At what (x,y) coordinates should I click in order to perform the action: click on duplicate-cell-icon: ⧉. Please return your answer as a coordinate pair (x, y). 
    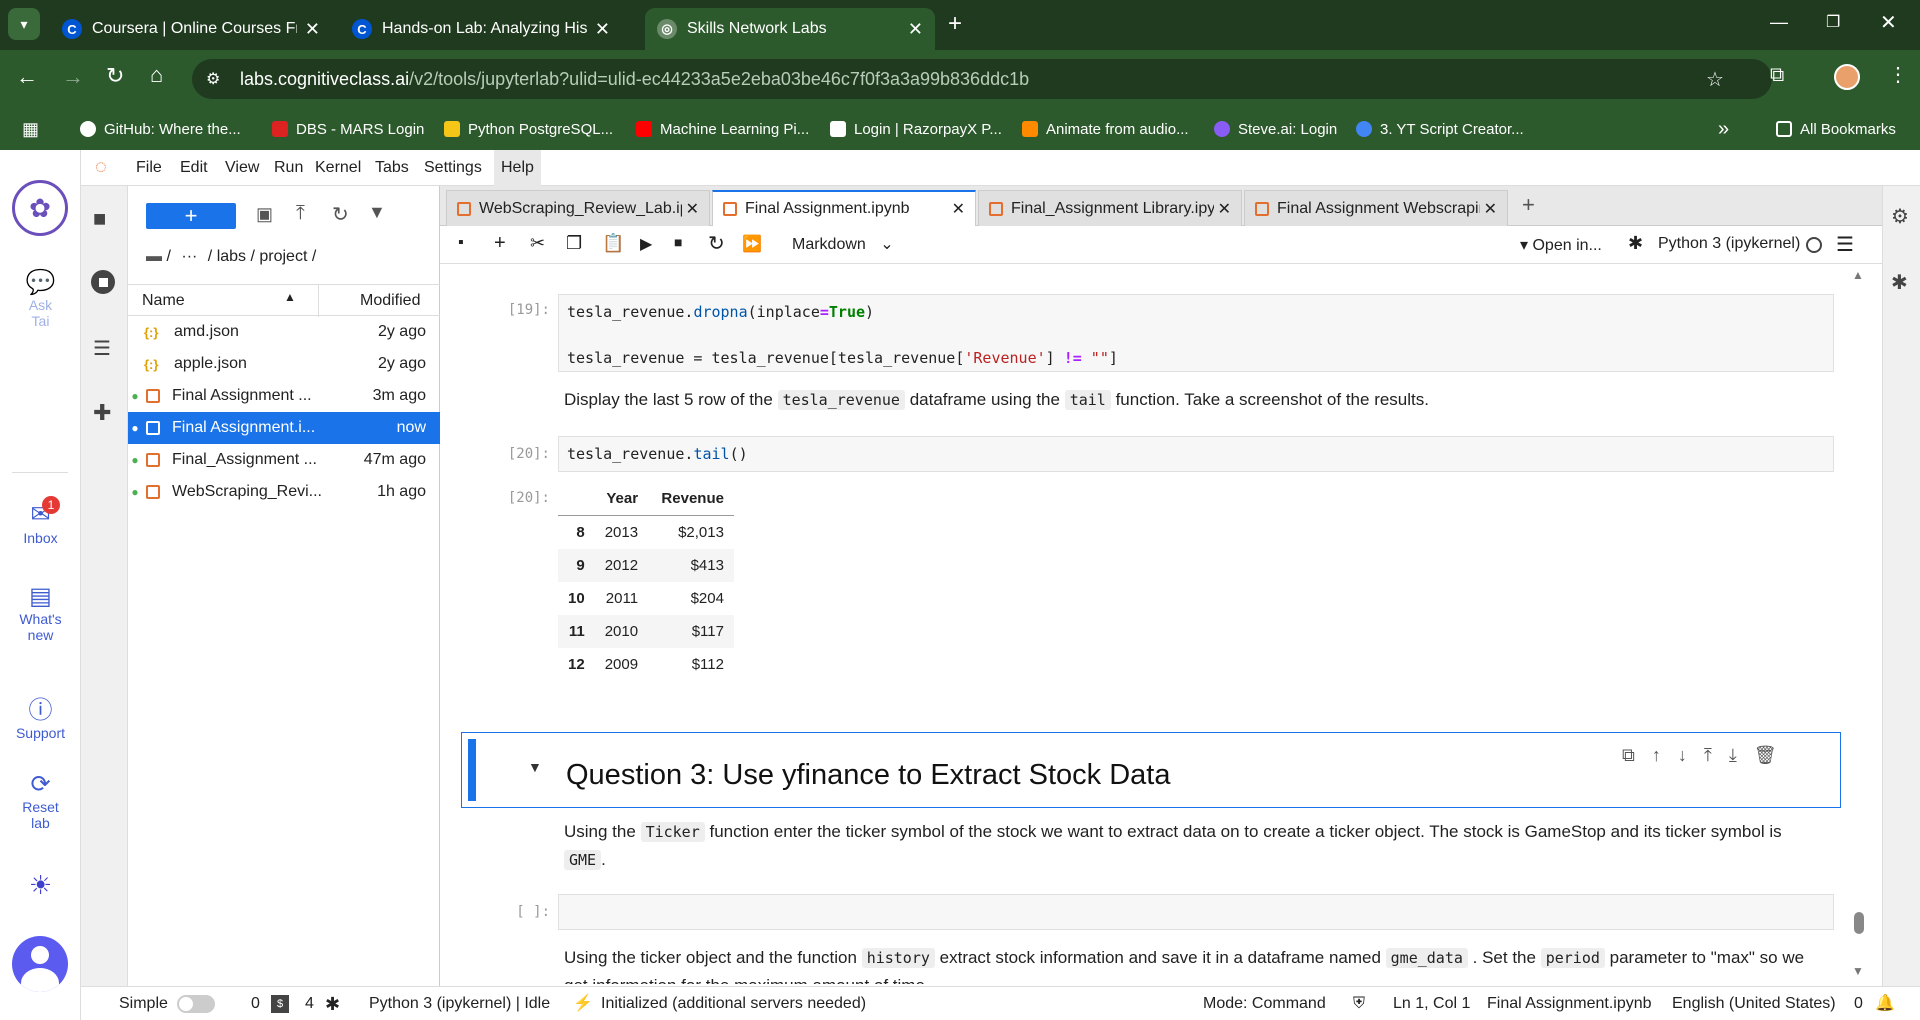
    Looking at the image, I should click on (1628, 755).